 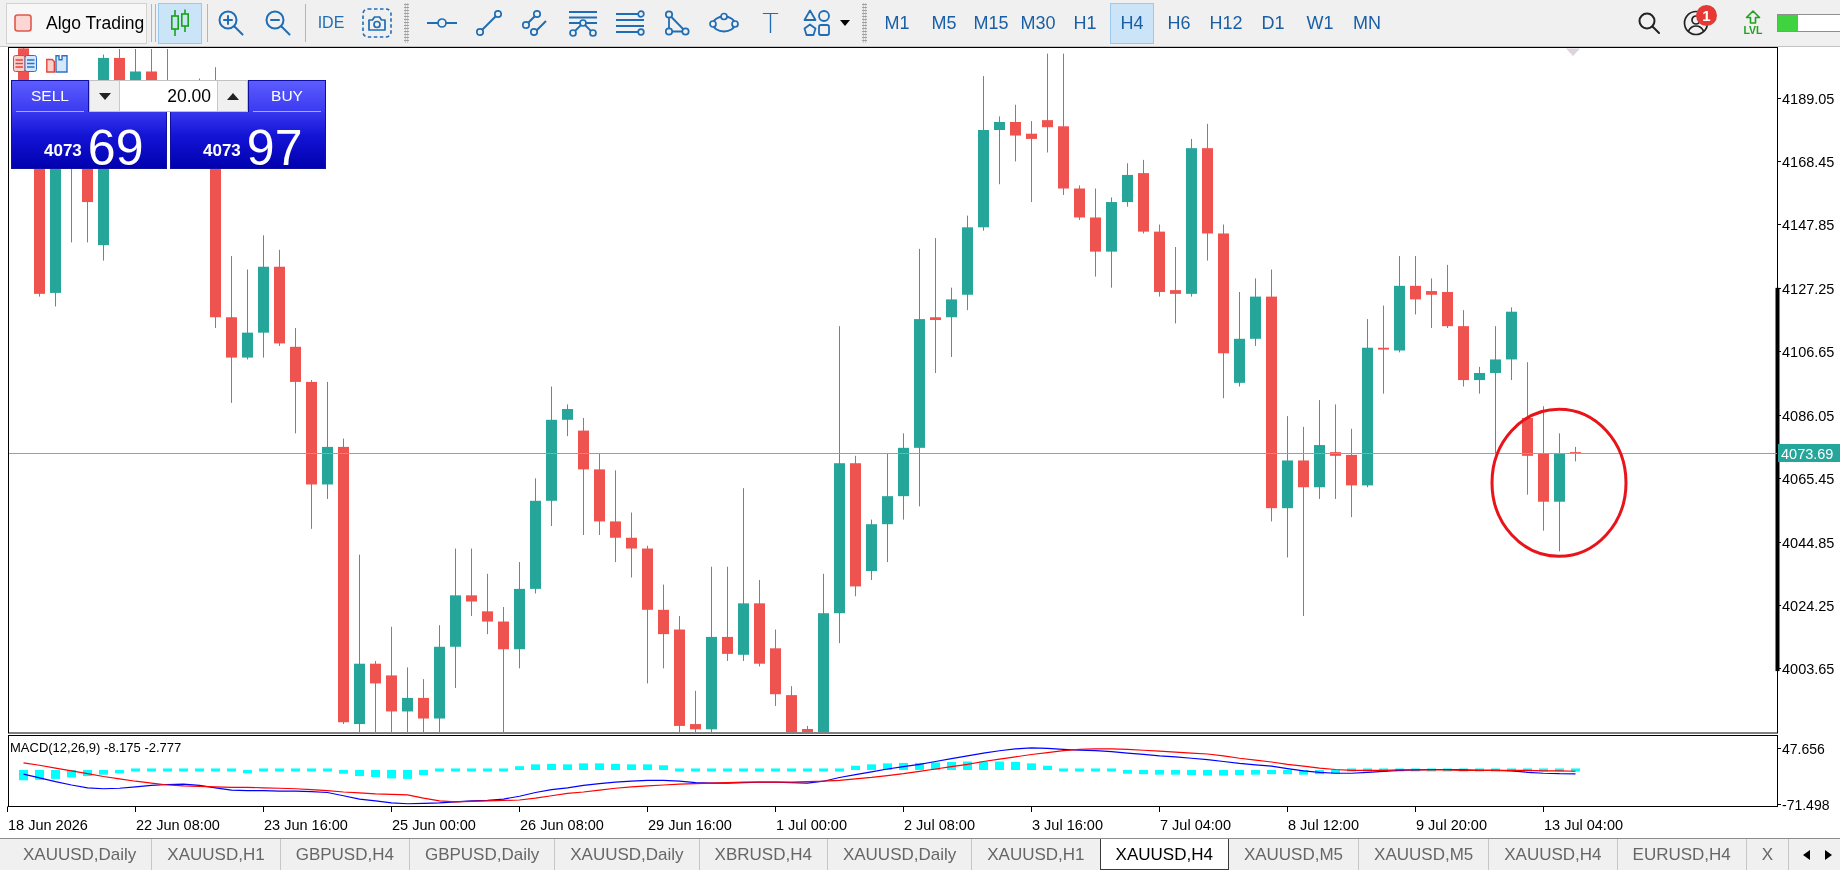 What do you see at coordinates (25, 63) in the screenshot?
I see `list-icon` at bounding box center [25, 63].